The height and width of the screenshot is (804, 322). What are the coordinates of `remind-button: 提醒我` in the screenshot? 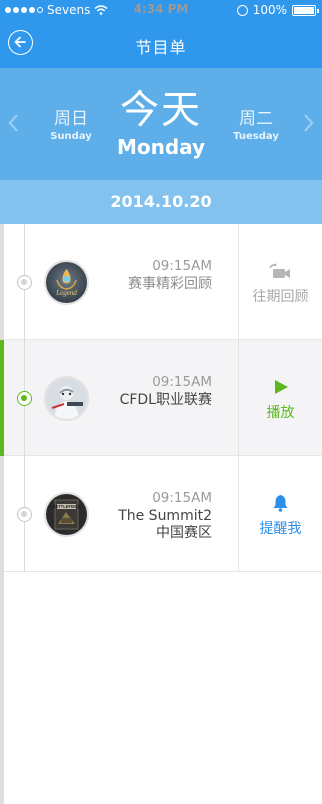 It's located at (280, 514).